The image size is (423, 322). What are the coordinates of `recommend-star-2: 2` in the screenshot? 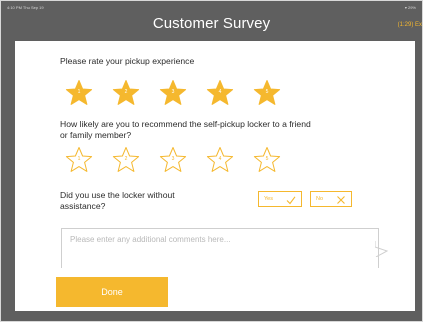 It's located at (126, 160).